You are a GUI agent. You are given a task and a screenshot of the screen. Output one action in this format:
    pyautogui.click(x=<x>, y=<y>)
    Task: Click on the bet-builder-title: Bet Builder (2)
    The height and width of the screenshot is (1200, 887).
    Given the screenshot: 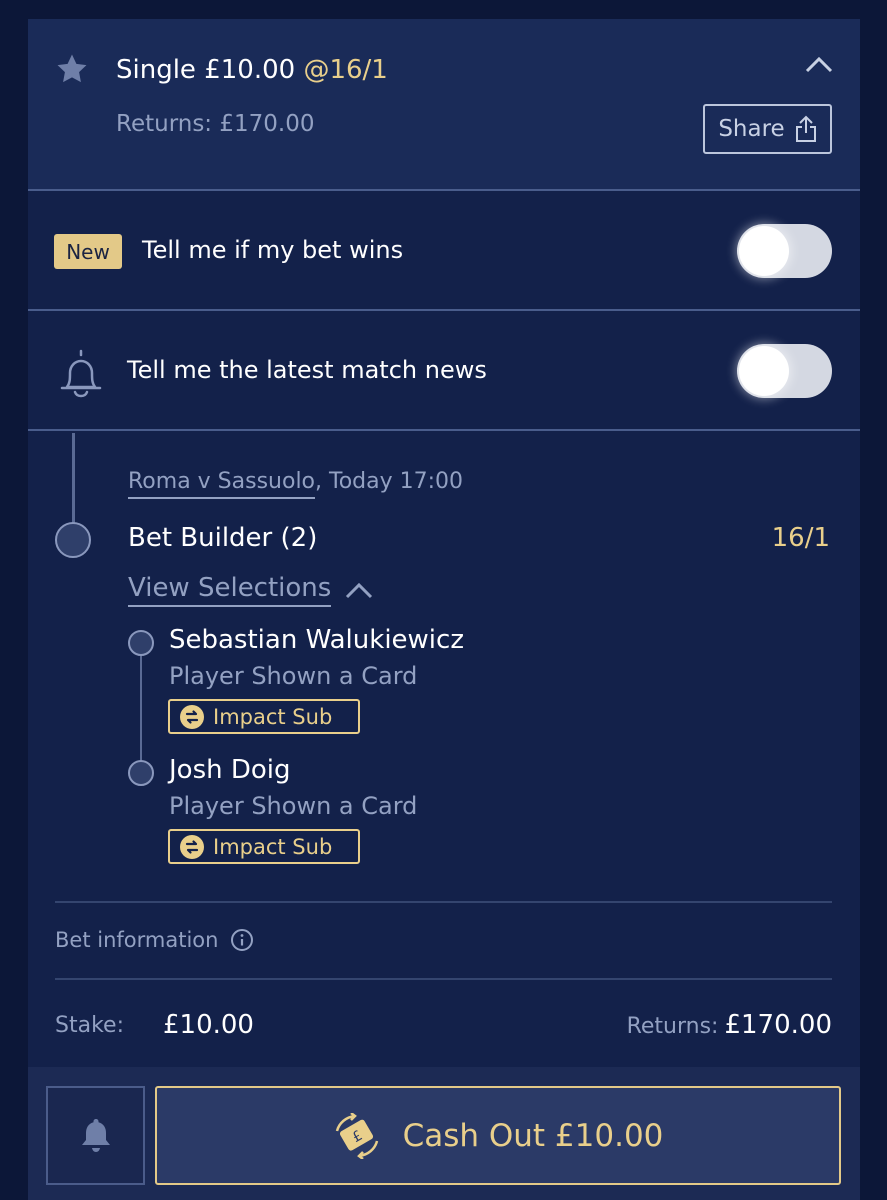 What is the action you would take?
    pyautogui.click(x=223, y=538)
    